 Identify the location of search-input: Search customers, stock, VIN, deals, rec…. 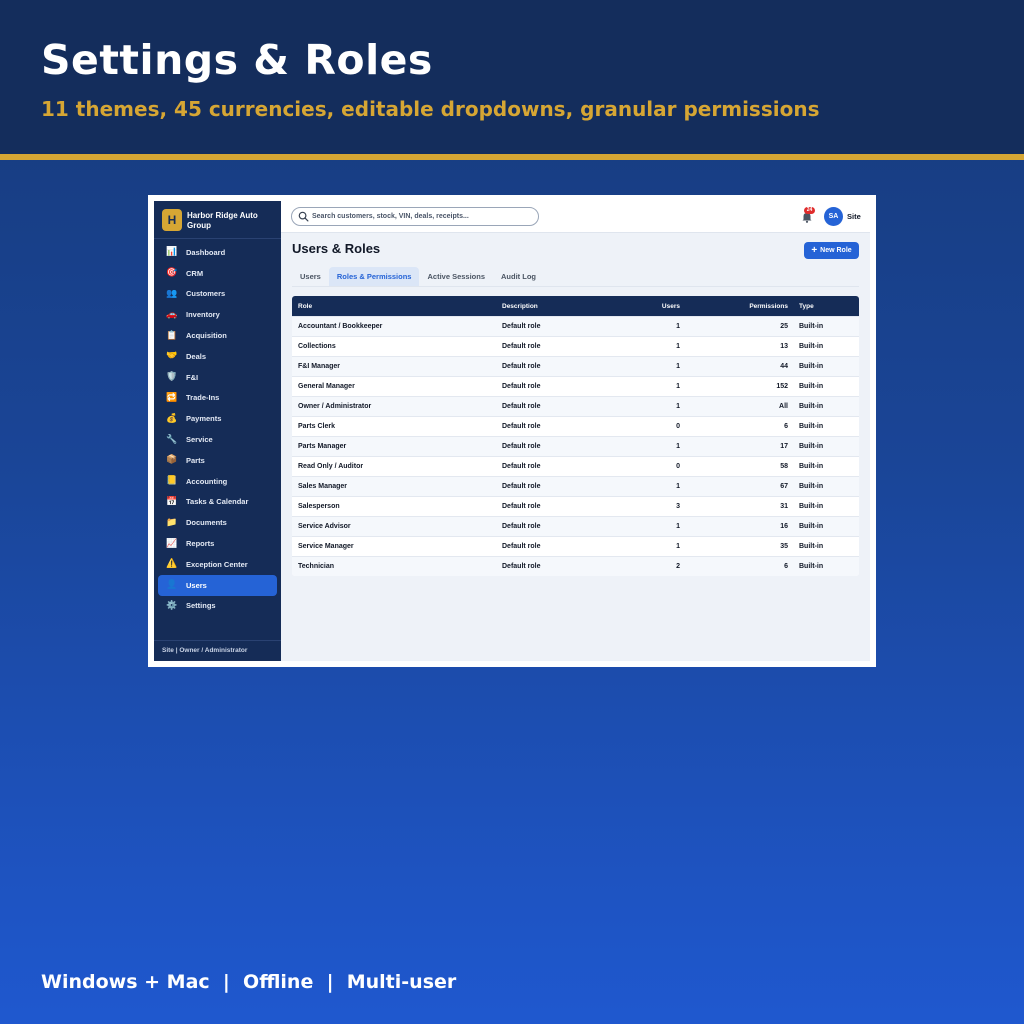
(415, 216).